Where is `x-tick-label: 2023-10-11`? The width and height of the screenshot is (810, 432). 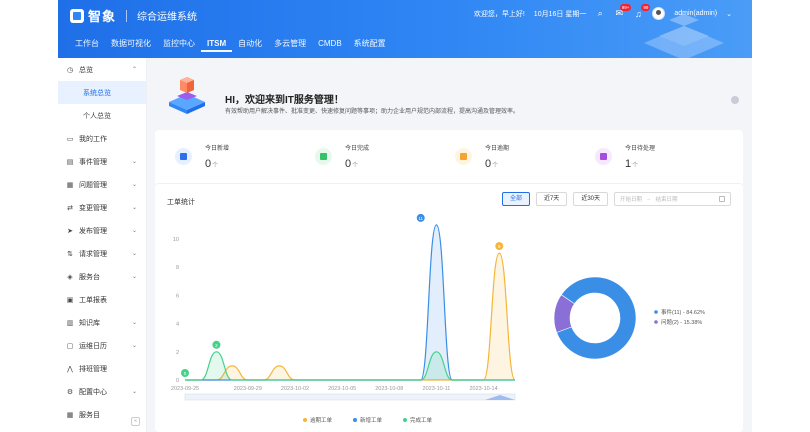
x-tick-label: 2023-10-11 is located at coordinates (437, 389).